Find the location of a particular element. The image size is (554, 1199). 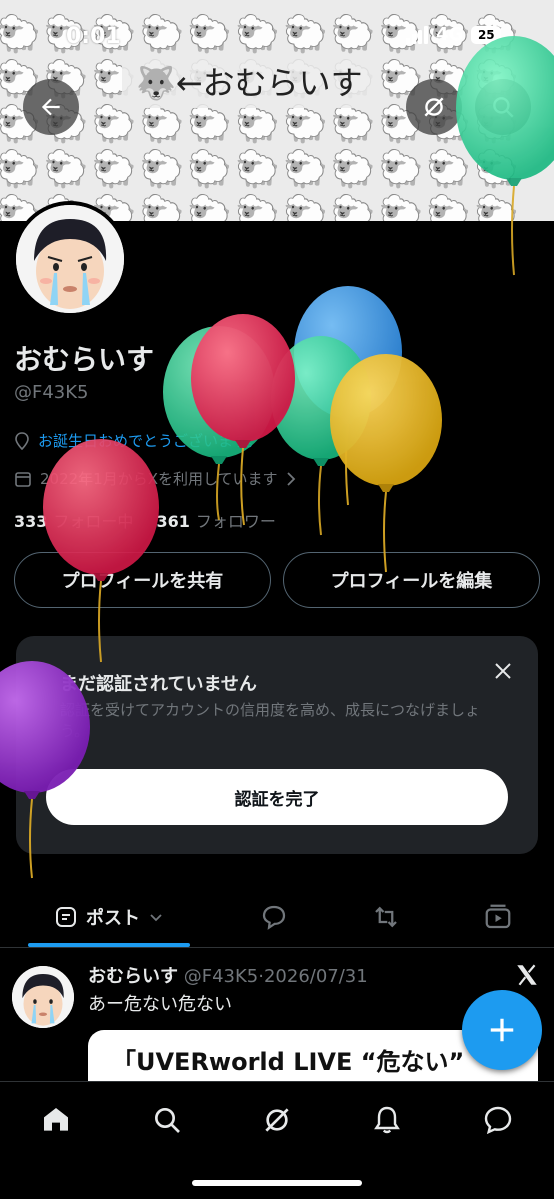

balloon-yellow is located at coordinates (386, 463).